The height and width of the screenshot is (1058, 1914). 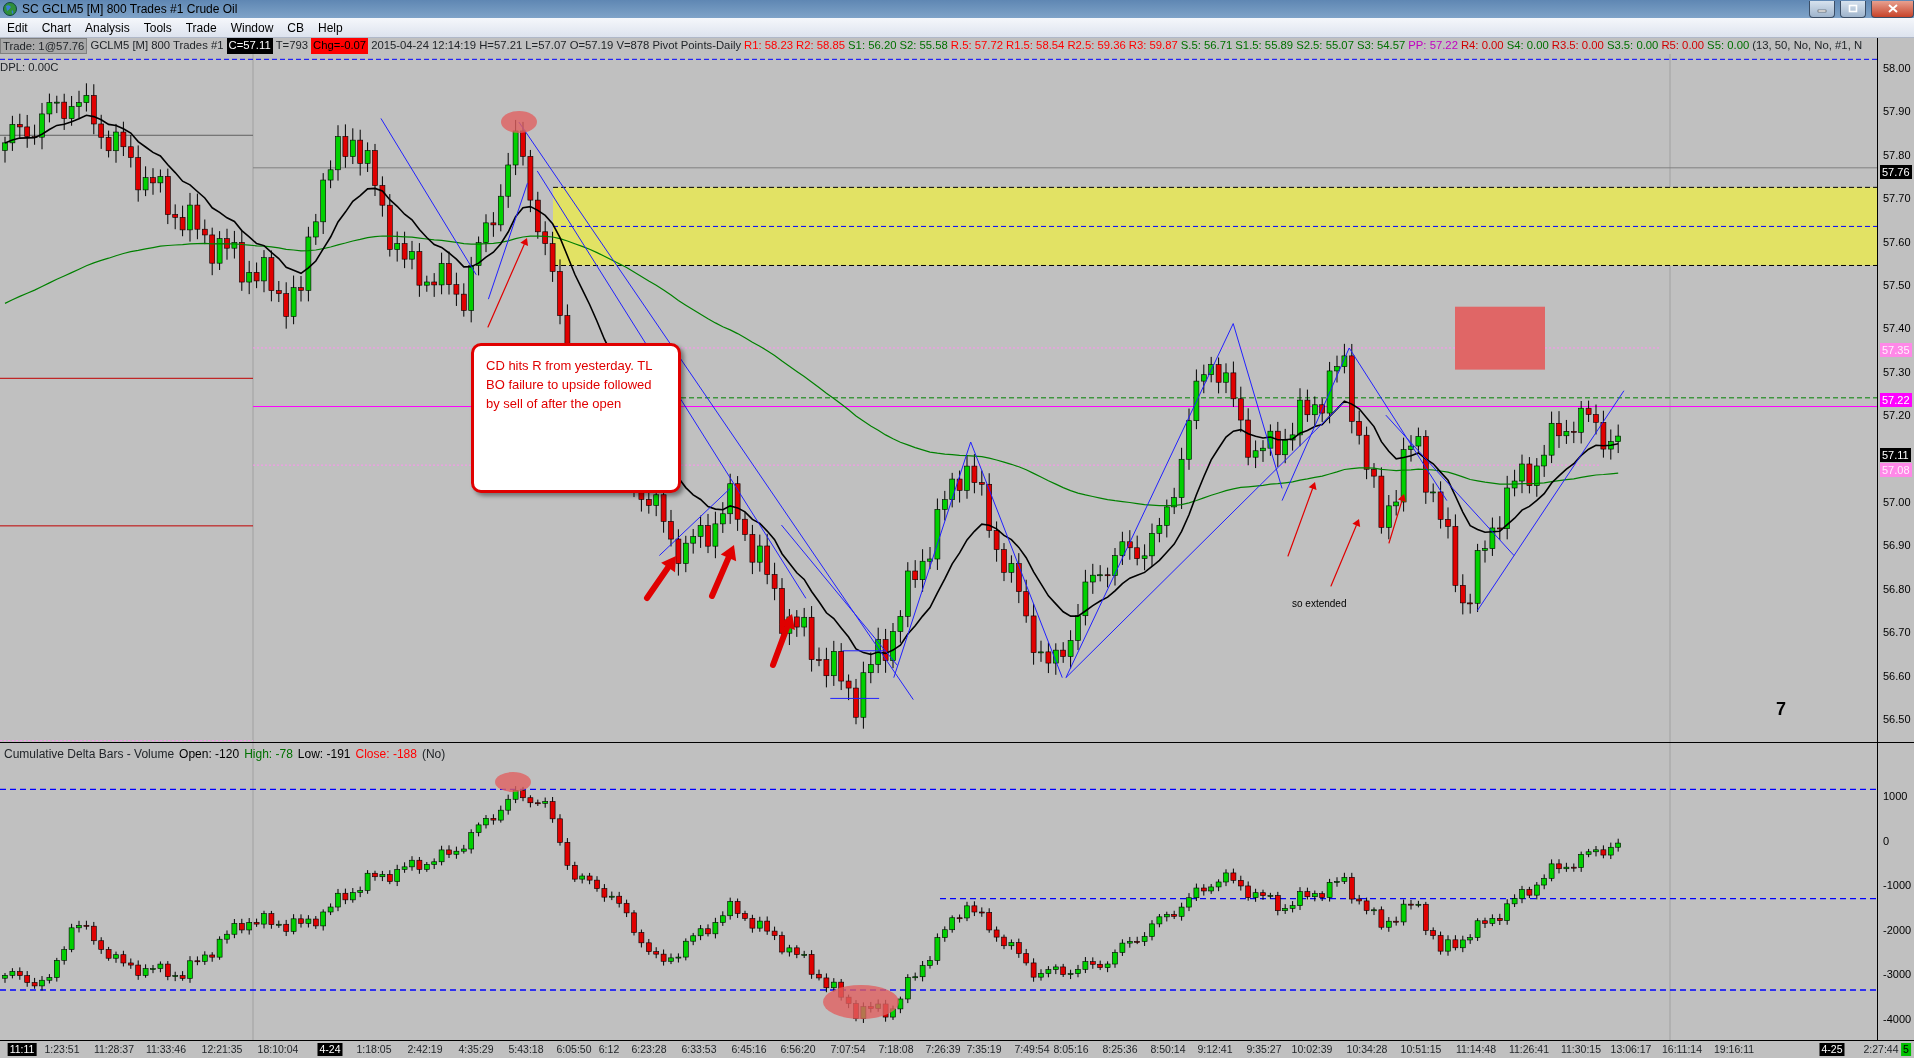 What do you see at coordinates (1312, 1049) in the screenshot?
I see `time-label: 10:02:39` at bounding box center [1312, 1049].